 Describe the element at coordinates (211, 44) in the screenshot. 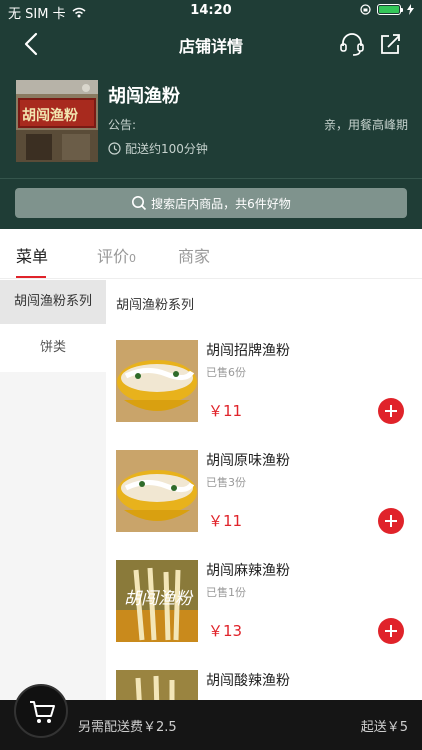

I see `nav-bar: 店铺详情` at that location.